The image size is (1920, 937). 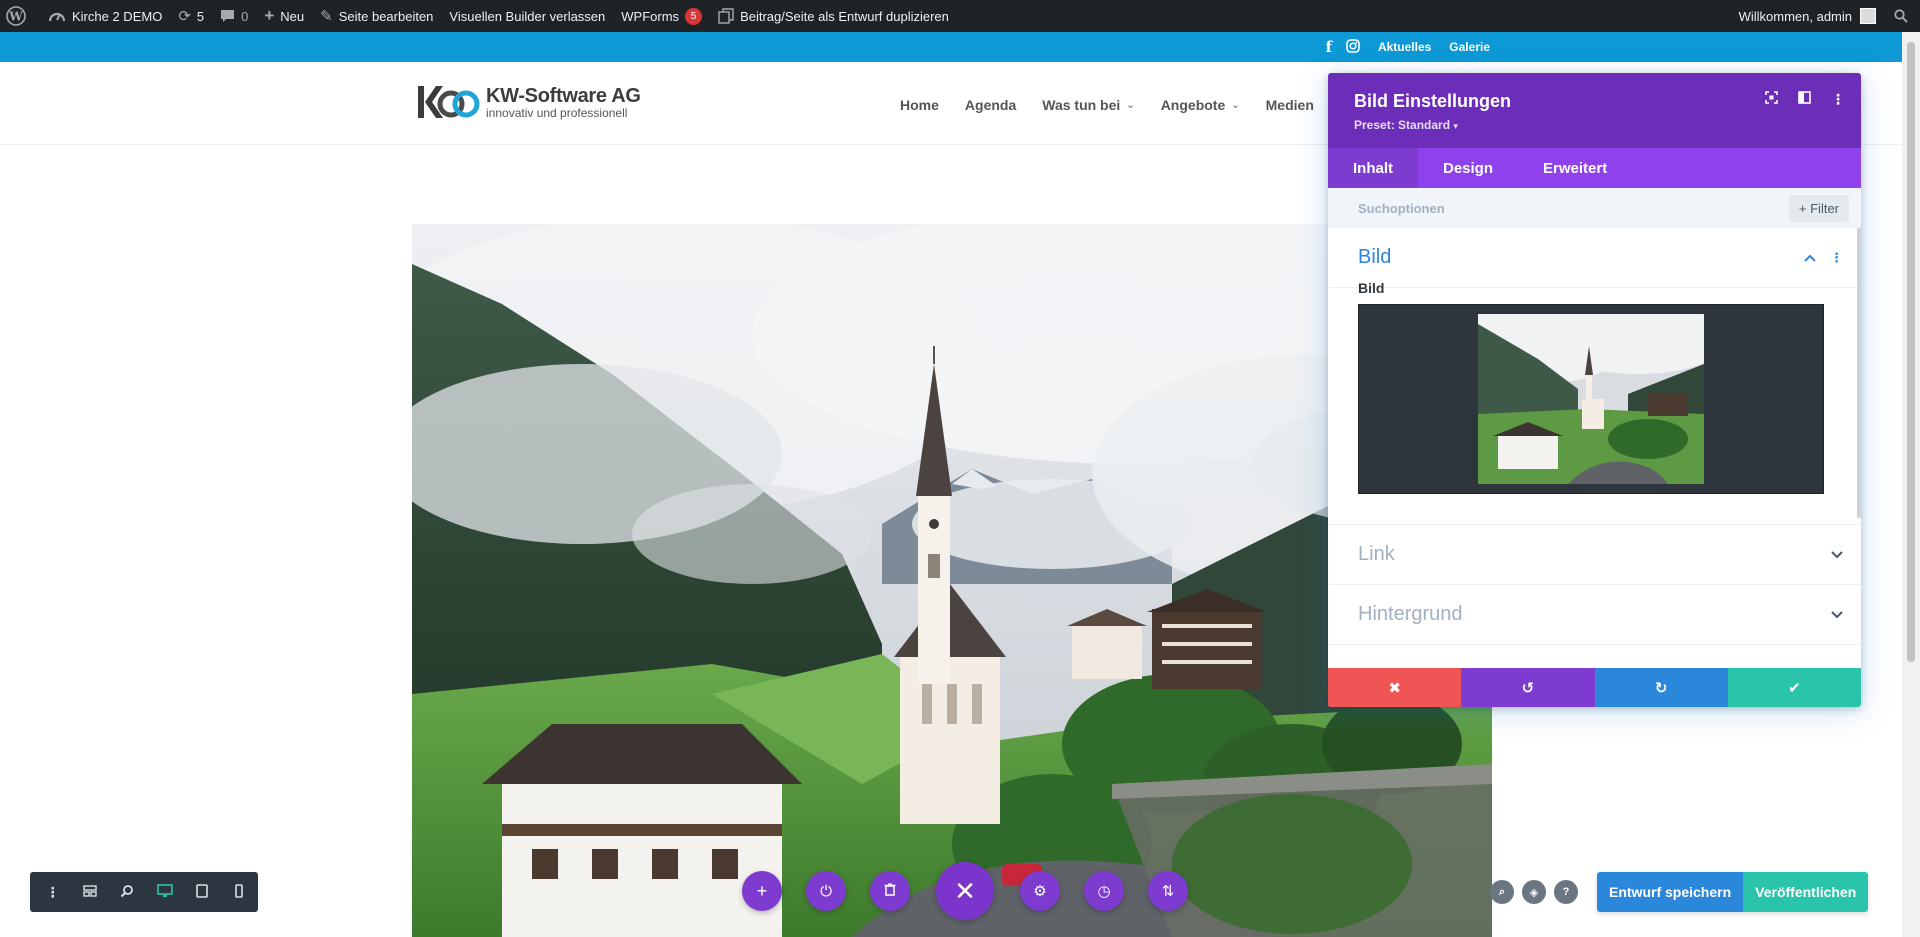 I want to click on section-hintergrund-title: Hintergrund, so click(x=1410, y=614).